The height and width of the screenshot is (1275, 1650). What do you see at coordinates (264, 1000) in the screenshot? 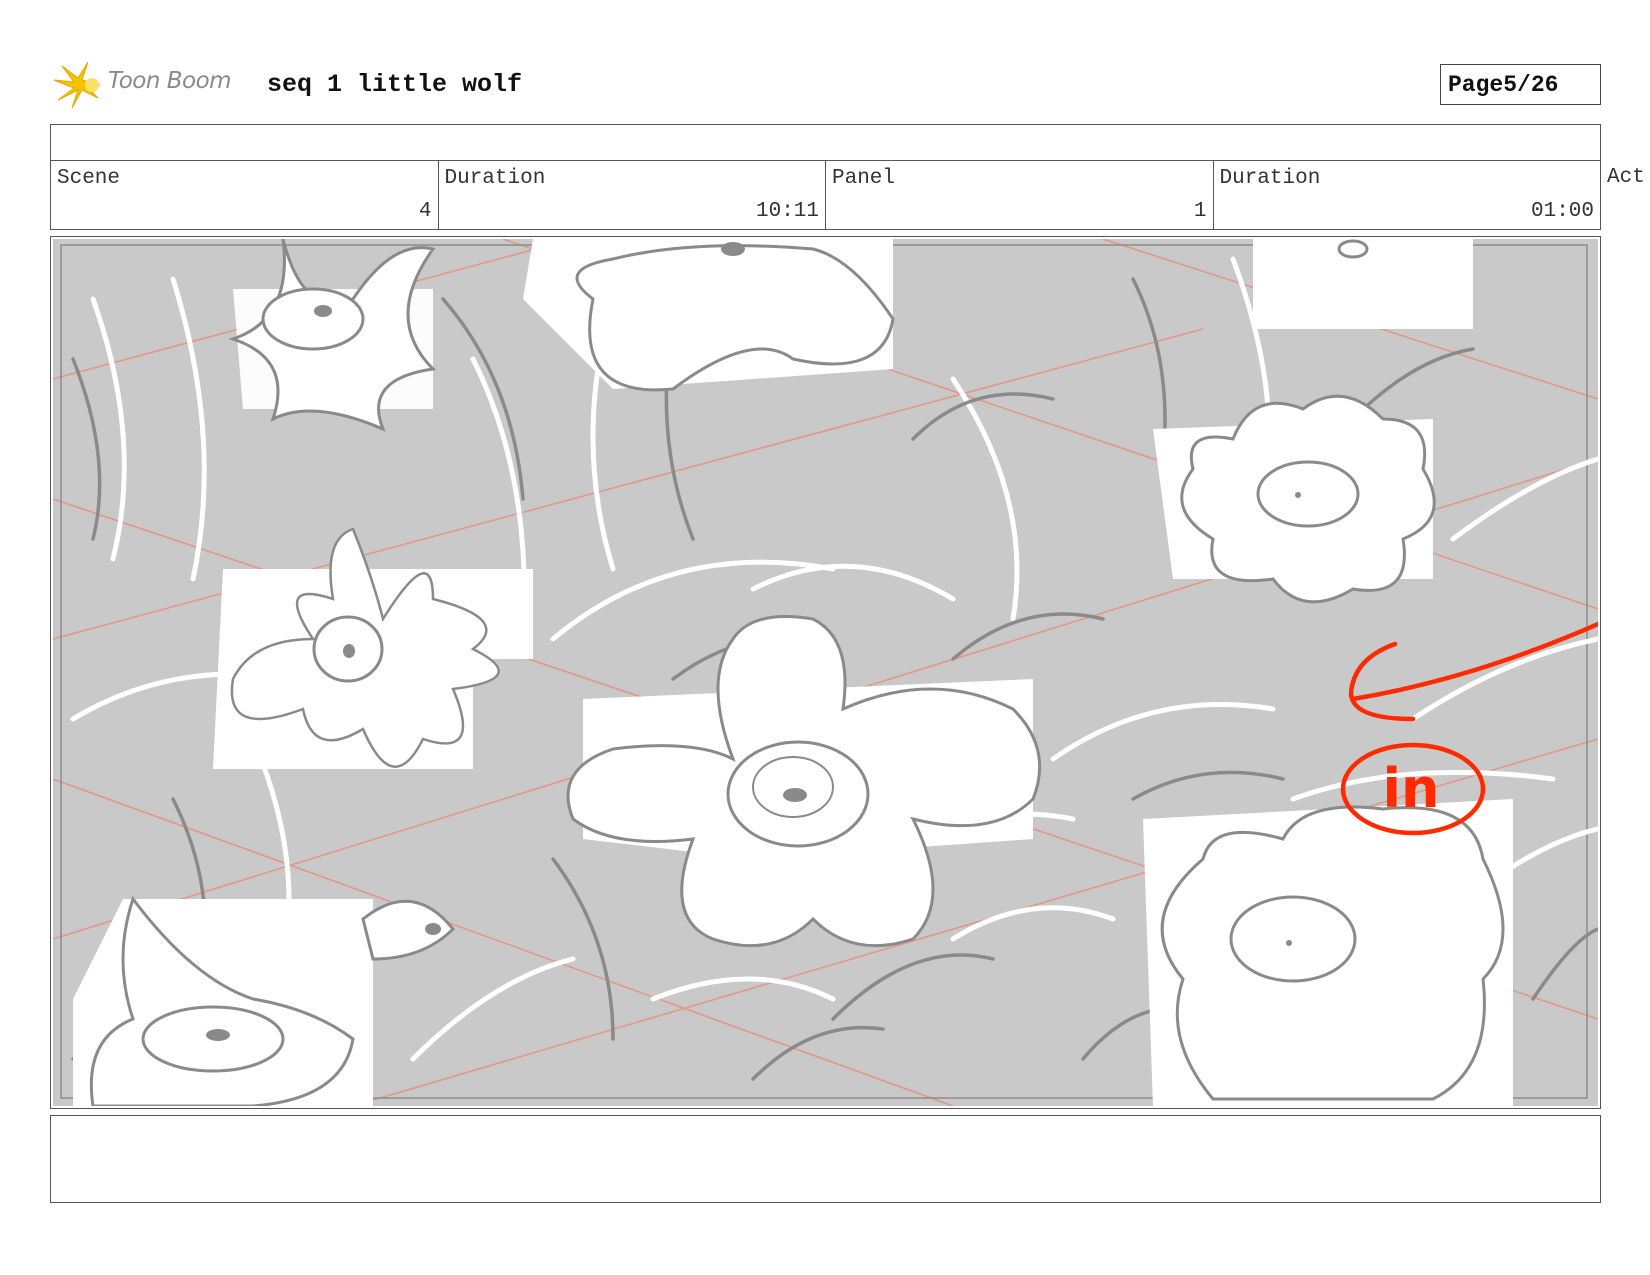
I see `flower-bottom-left` at bounding box center [264, 1000].